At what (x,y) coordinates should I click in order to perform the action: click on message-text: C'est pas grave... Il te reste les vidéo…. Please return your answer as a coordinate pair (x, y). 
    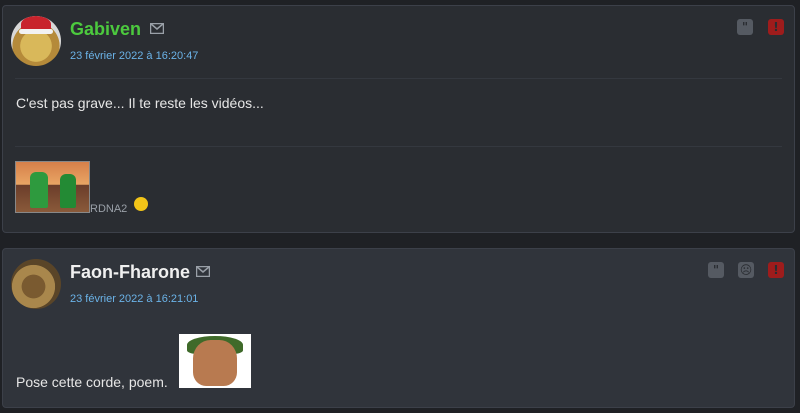
    Looking at the image, I should click on (140, 103).